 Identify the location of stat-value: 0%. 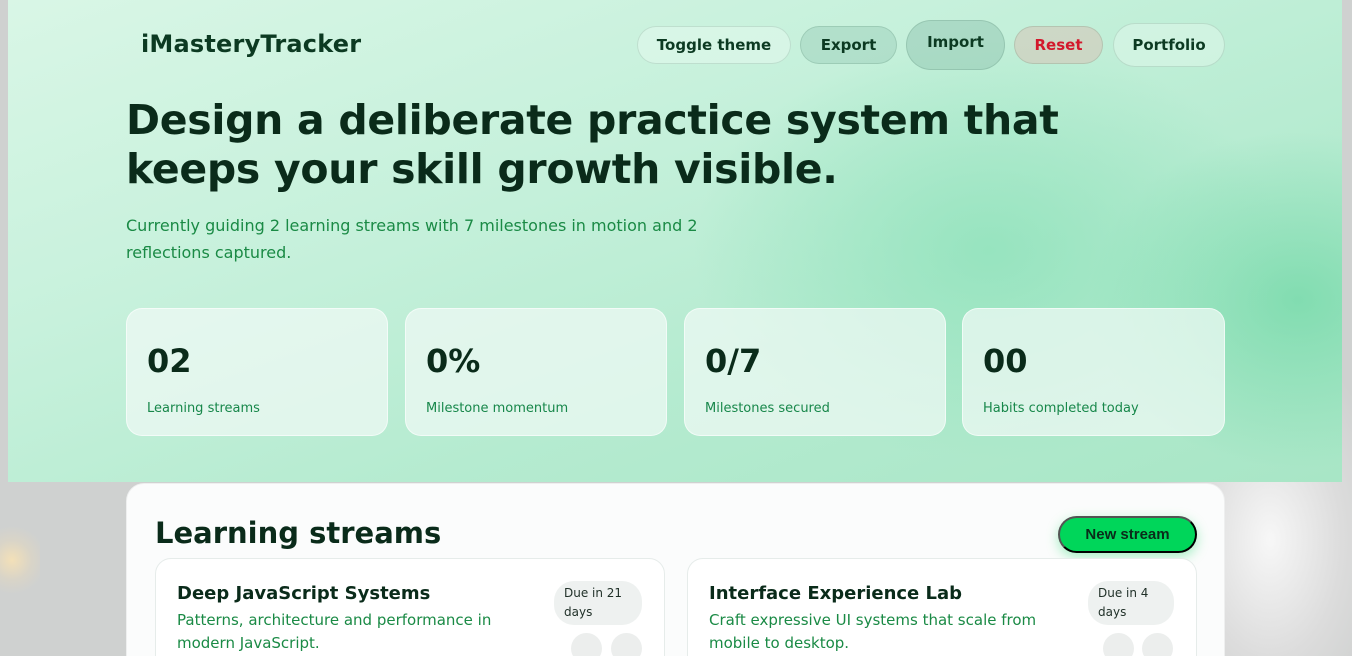
(453, 361).